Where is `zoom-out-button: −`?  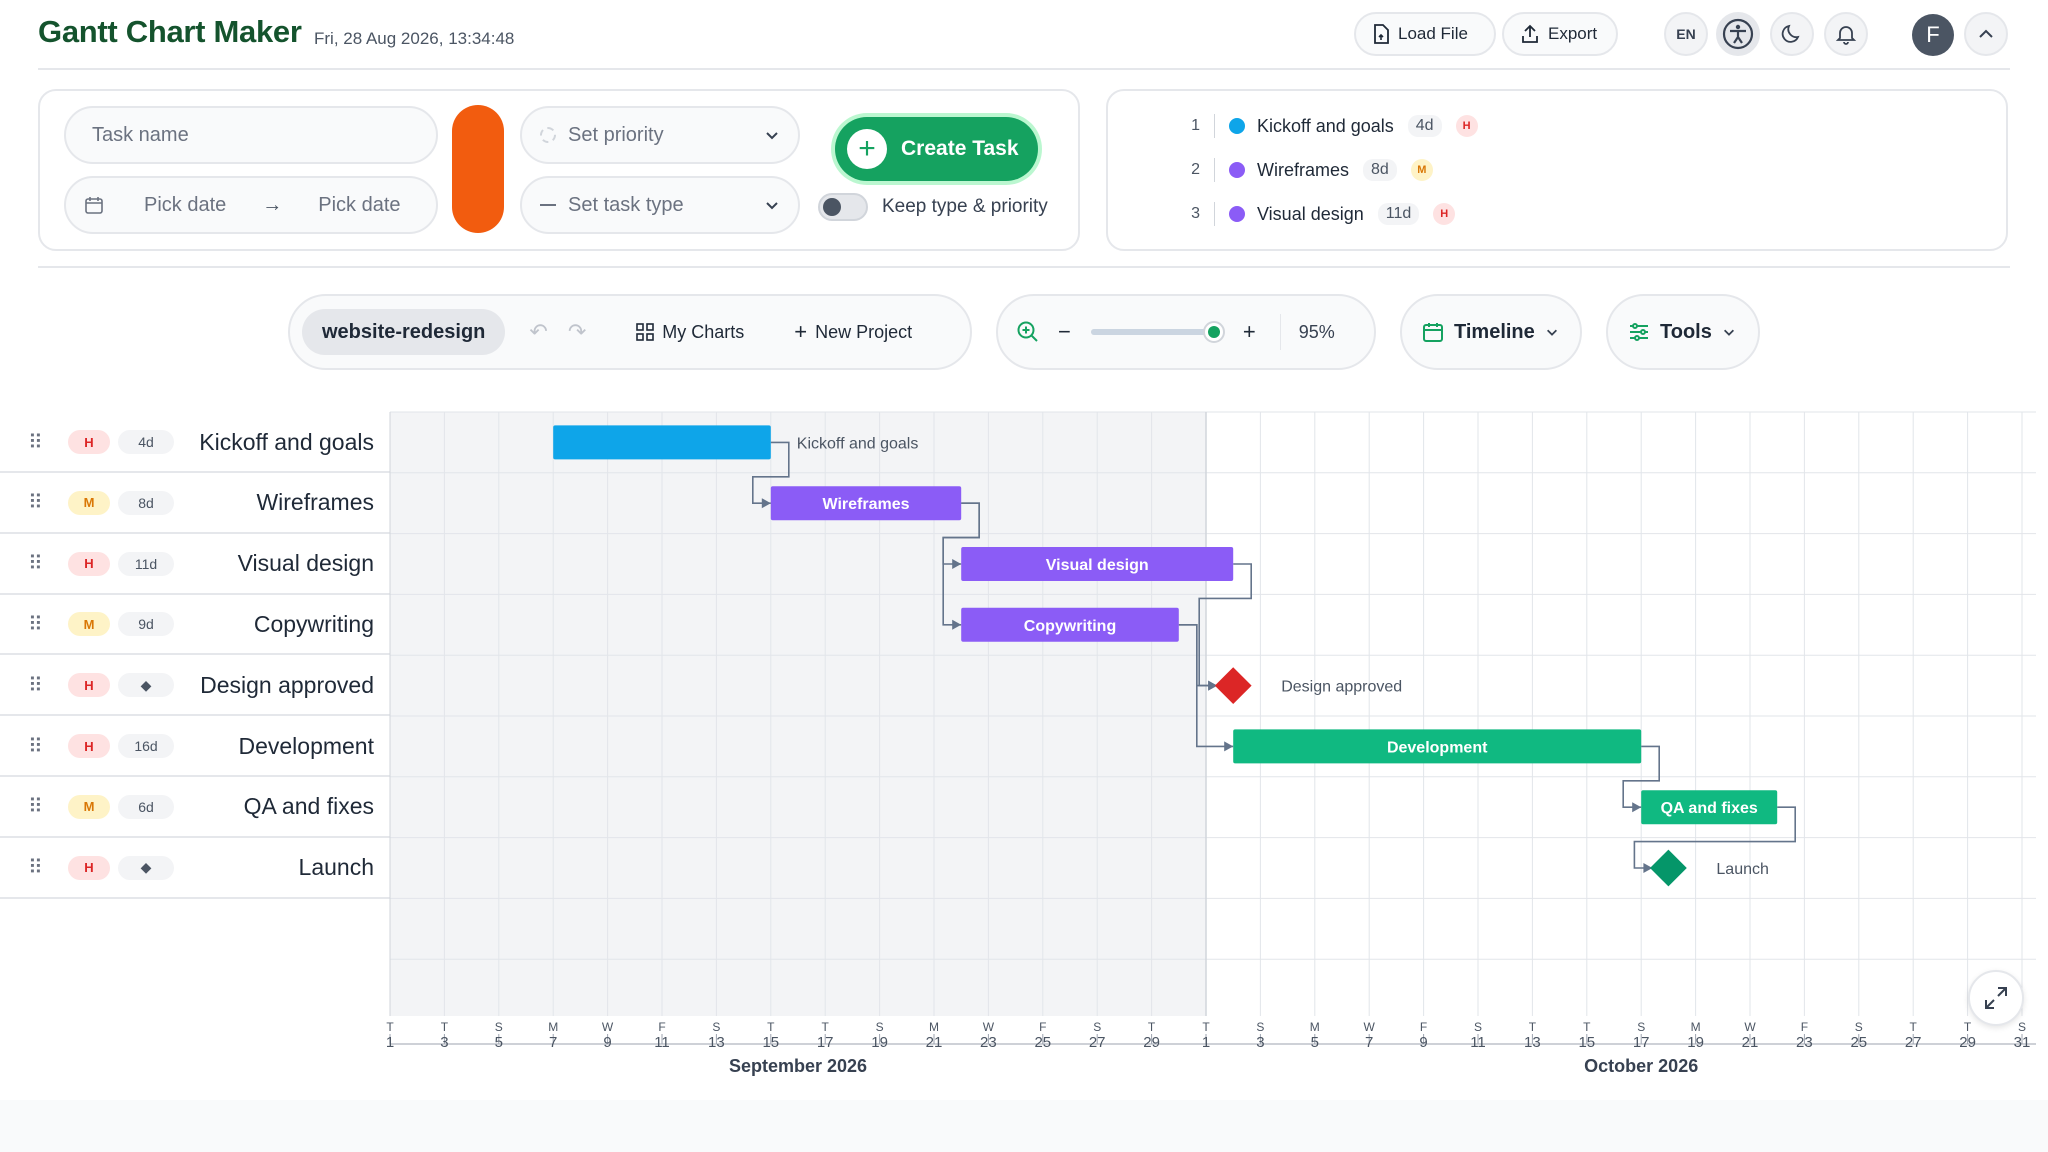 zoom-out-button: − is located at coordinates (1064, 332).